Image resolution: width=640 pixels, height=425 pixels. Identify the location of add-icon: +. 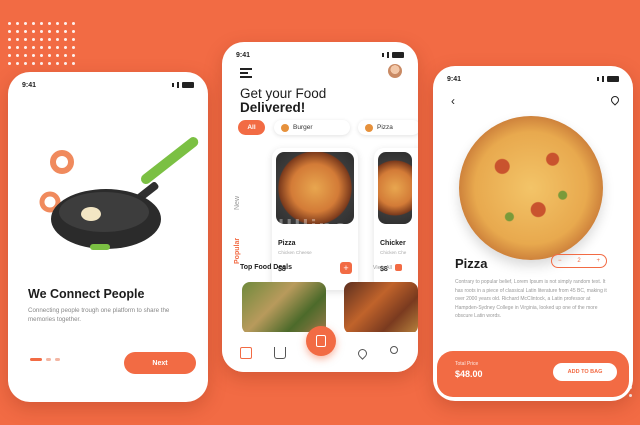
(346, 268).